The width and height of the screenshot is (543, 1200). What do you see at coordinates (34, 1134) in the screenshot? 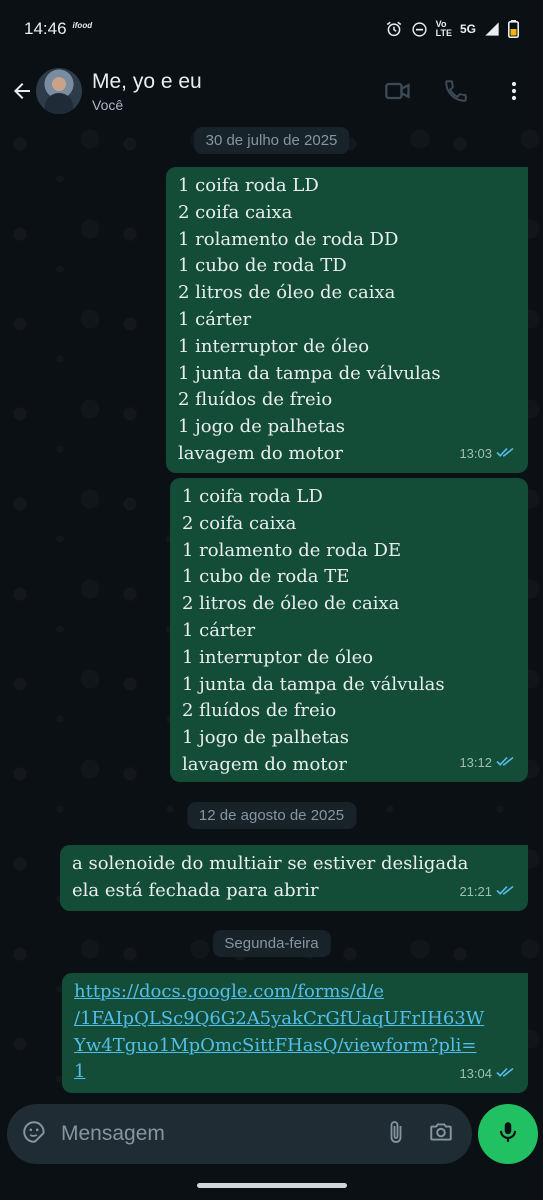
I see `sticker-icon` at bounding box center [34, 1134].